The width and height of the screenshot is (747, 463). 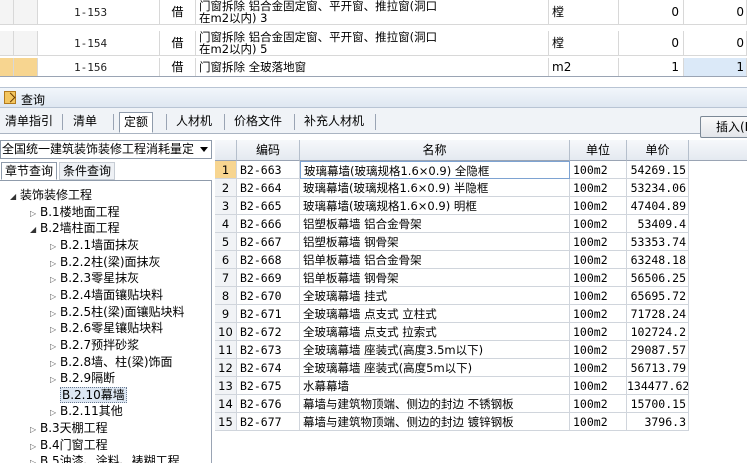 I want to click on table-row: 7 B2-669 铝单板幕墙 钢骨架 100m2 56506.25, so click(x=481, y=278).